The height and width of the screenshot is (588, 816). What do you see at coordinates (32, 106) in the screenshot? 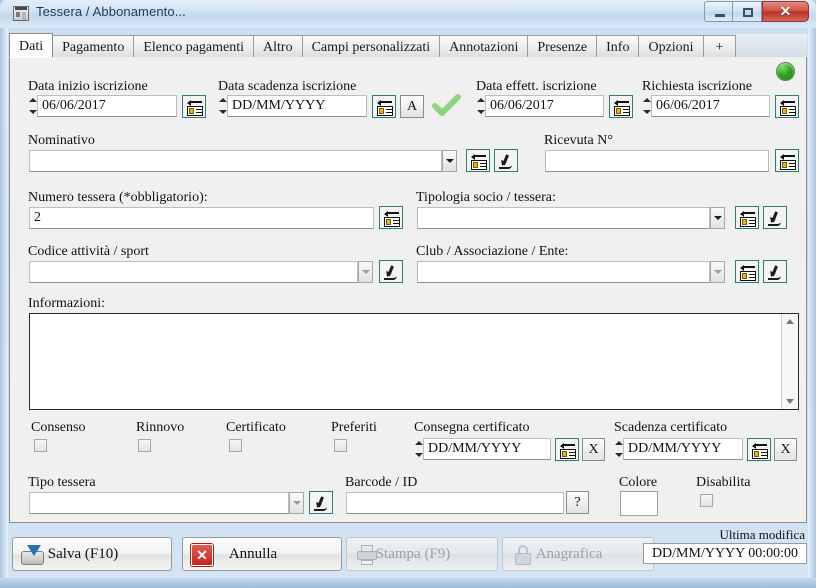
I see `spinner-data-inizio` at bounding box center [32, 106].